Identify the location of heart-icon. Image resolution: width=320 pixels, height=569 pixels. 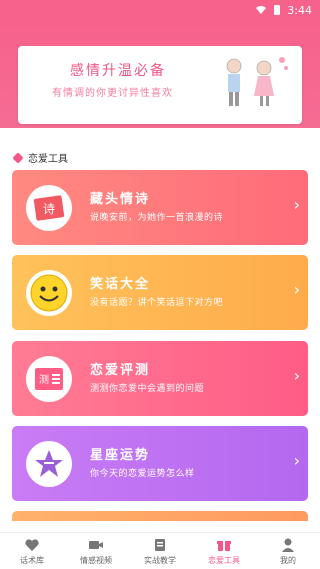
(18, 157).